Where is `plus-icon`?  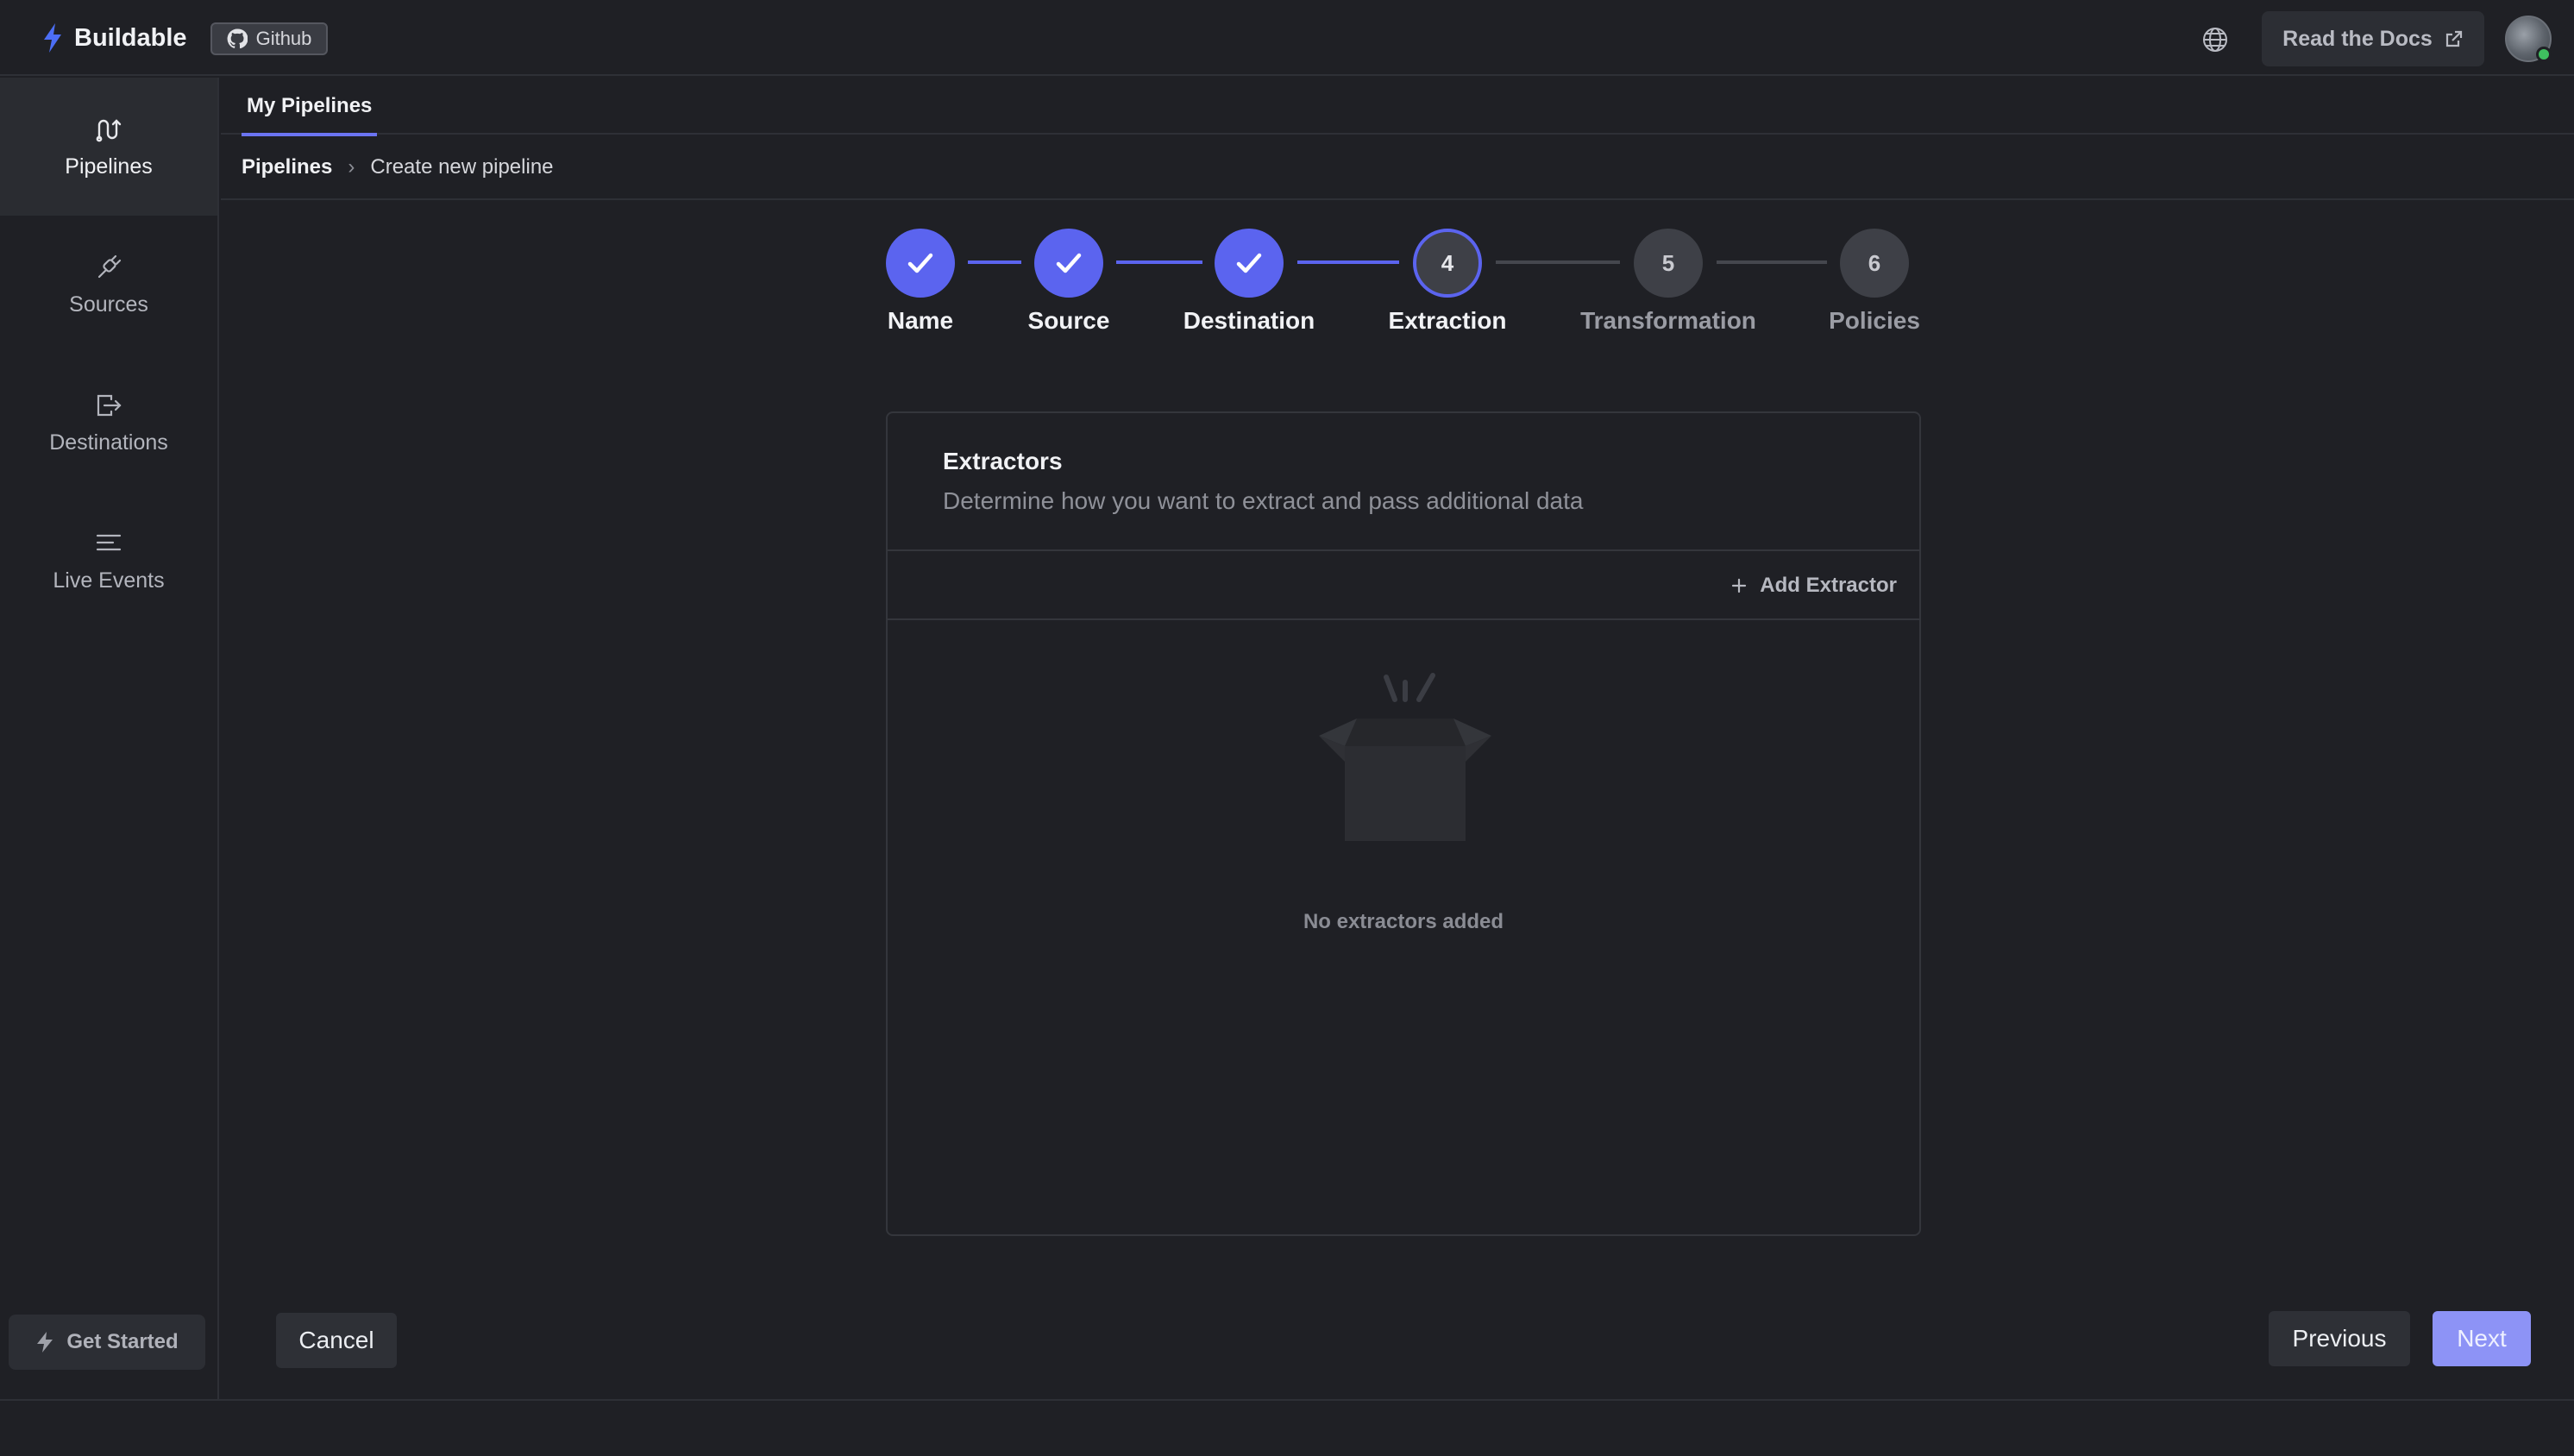
plus-icon is located at coordinates (1739, 585).